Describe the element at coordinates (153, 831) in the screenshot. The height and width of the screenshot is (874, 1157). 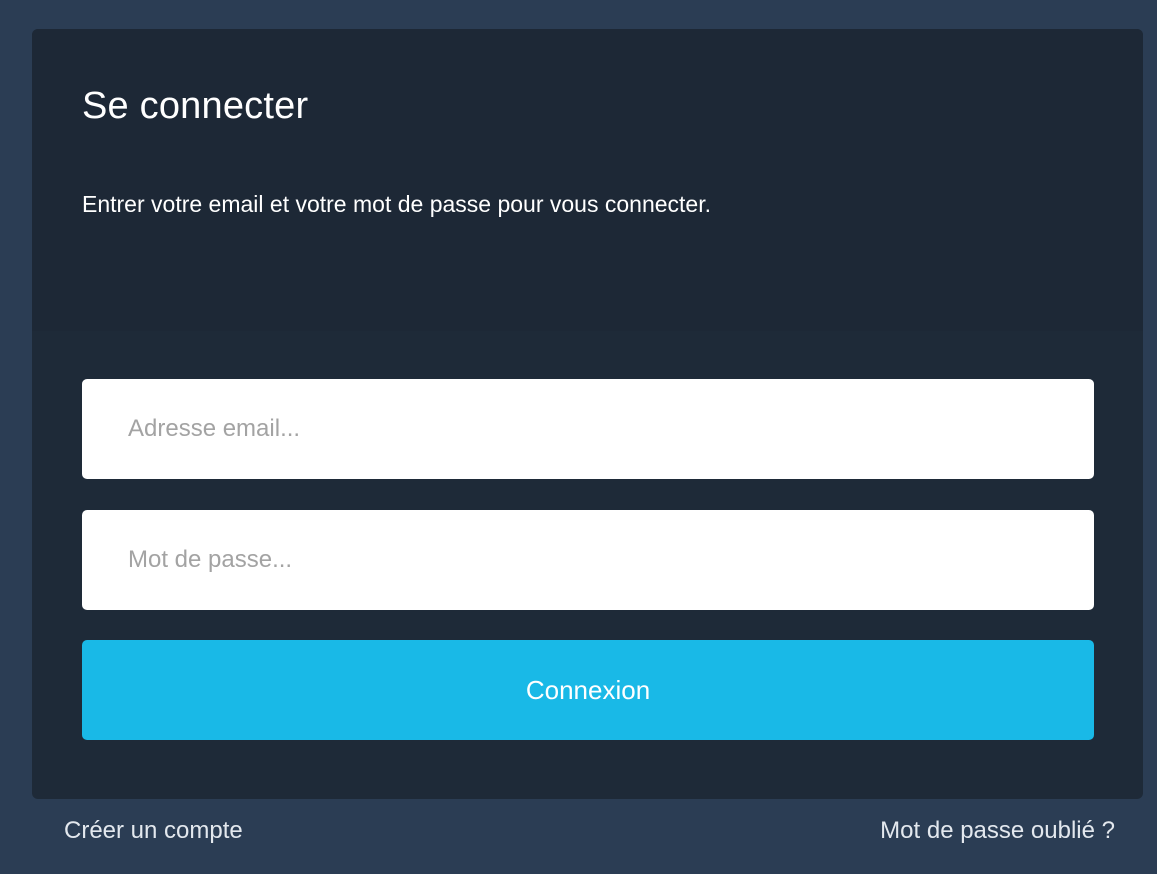
I see `create-account-link: Créer un compte` at that location.